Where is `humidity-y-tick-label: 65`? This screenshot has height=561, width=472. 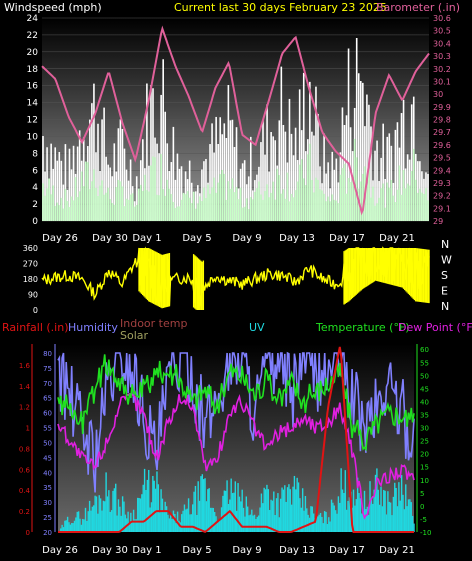 humidity-y-tick-label: 65 is located at coordinates (47, 399).